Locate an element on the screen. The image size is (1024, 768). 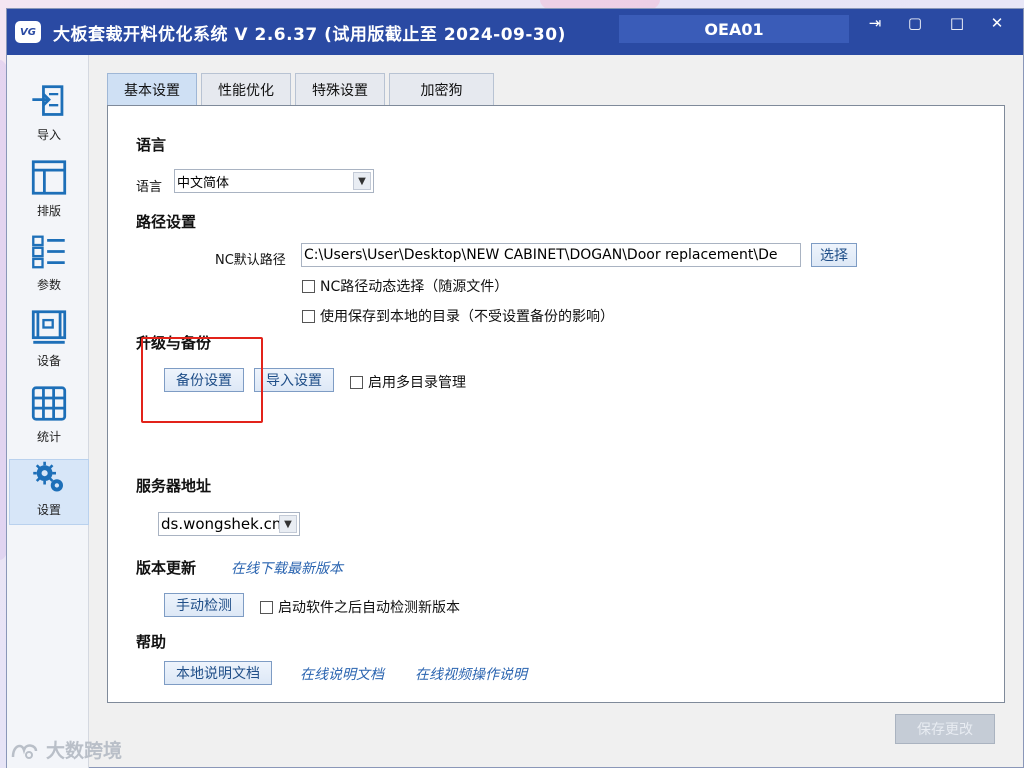
section-backup: 升级与备份 is located at coordinates (174, 343).